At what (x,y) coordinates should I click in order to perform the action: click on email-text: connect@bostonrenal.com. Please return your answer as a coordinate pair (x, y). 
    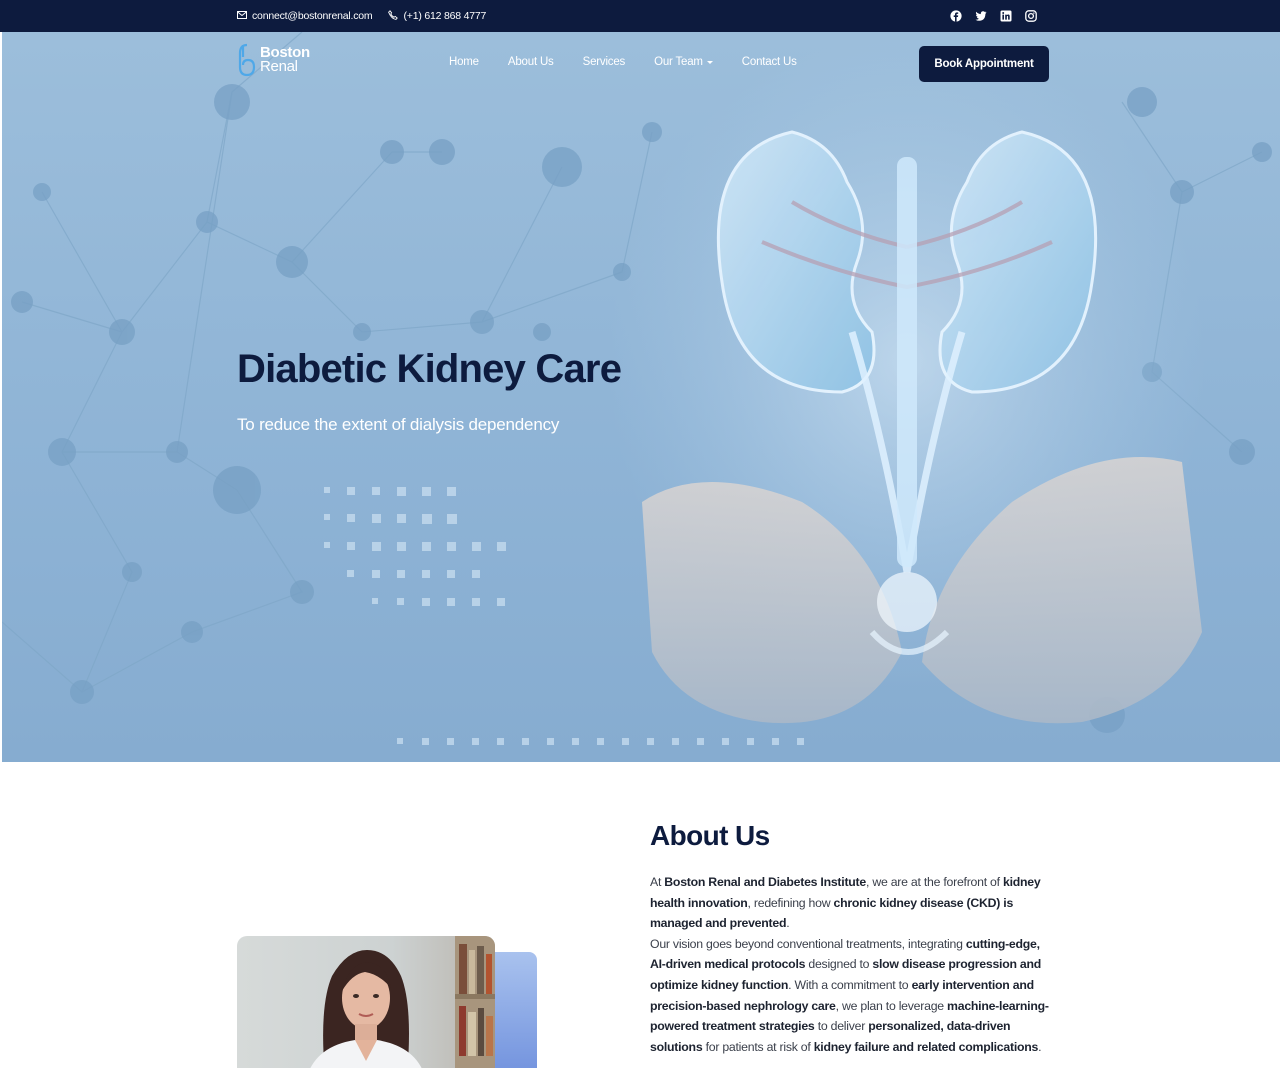
    Looking at the image, I should click on (312, 16).